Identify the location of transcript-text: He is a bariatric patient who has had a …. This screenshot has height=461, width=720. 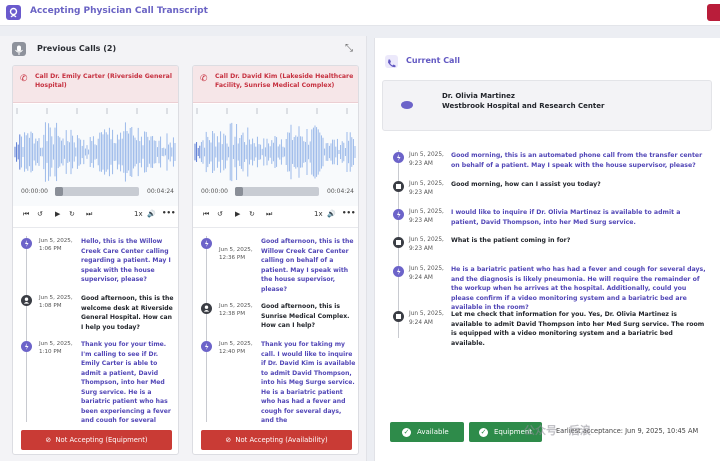
(578, 288).